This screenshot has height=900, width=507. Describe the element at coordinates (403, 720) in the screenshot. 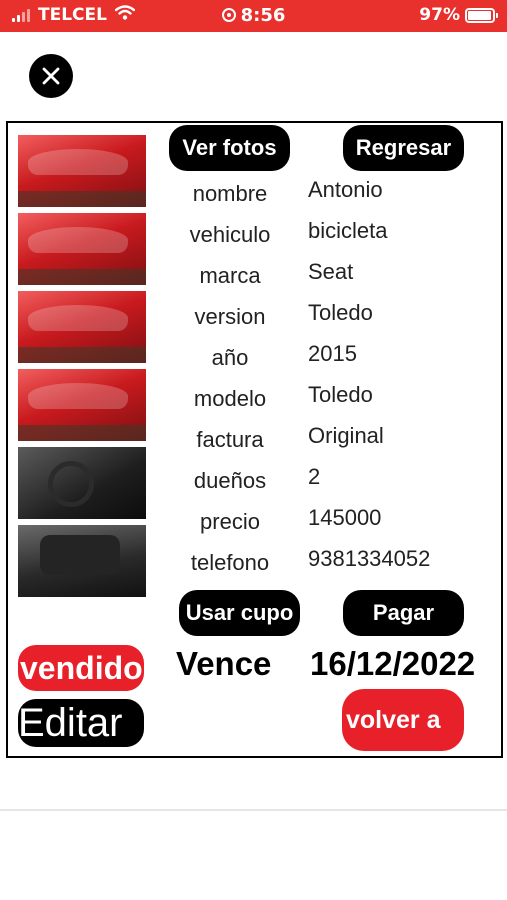

I see `volver-button: volver a` at that location.